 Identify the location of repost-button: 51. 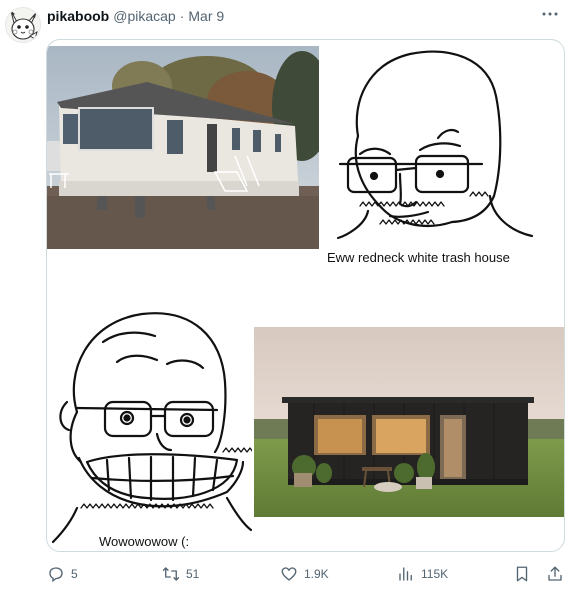
(180, 574).